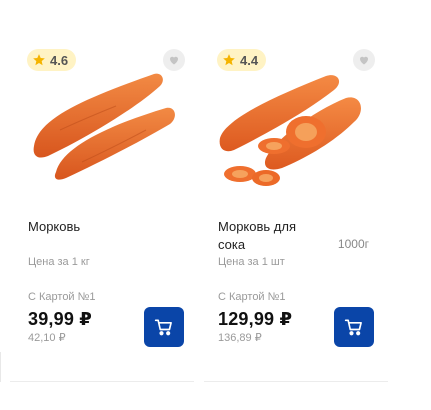 The height and width of the screenshot is (410, 431). I want to click on product-weight: 1000г, so click(353, 244).